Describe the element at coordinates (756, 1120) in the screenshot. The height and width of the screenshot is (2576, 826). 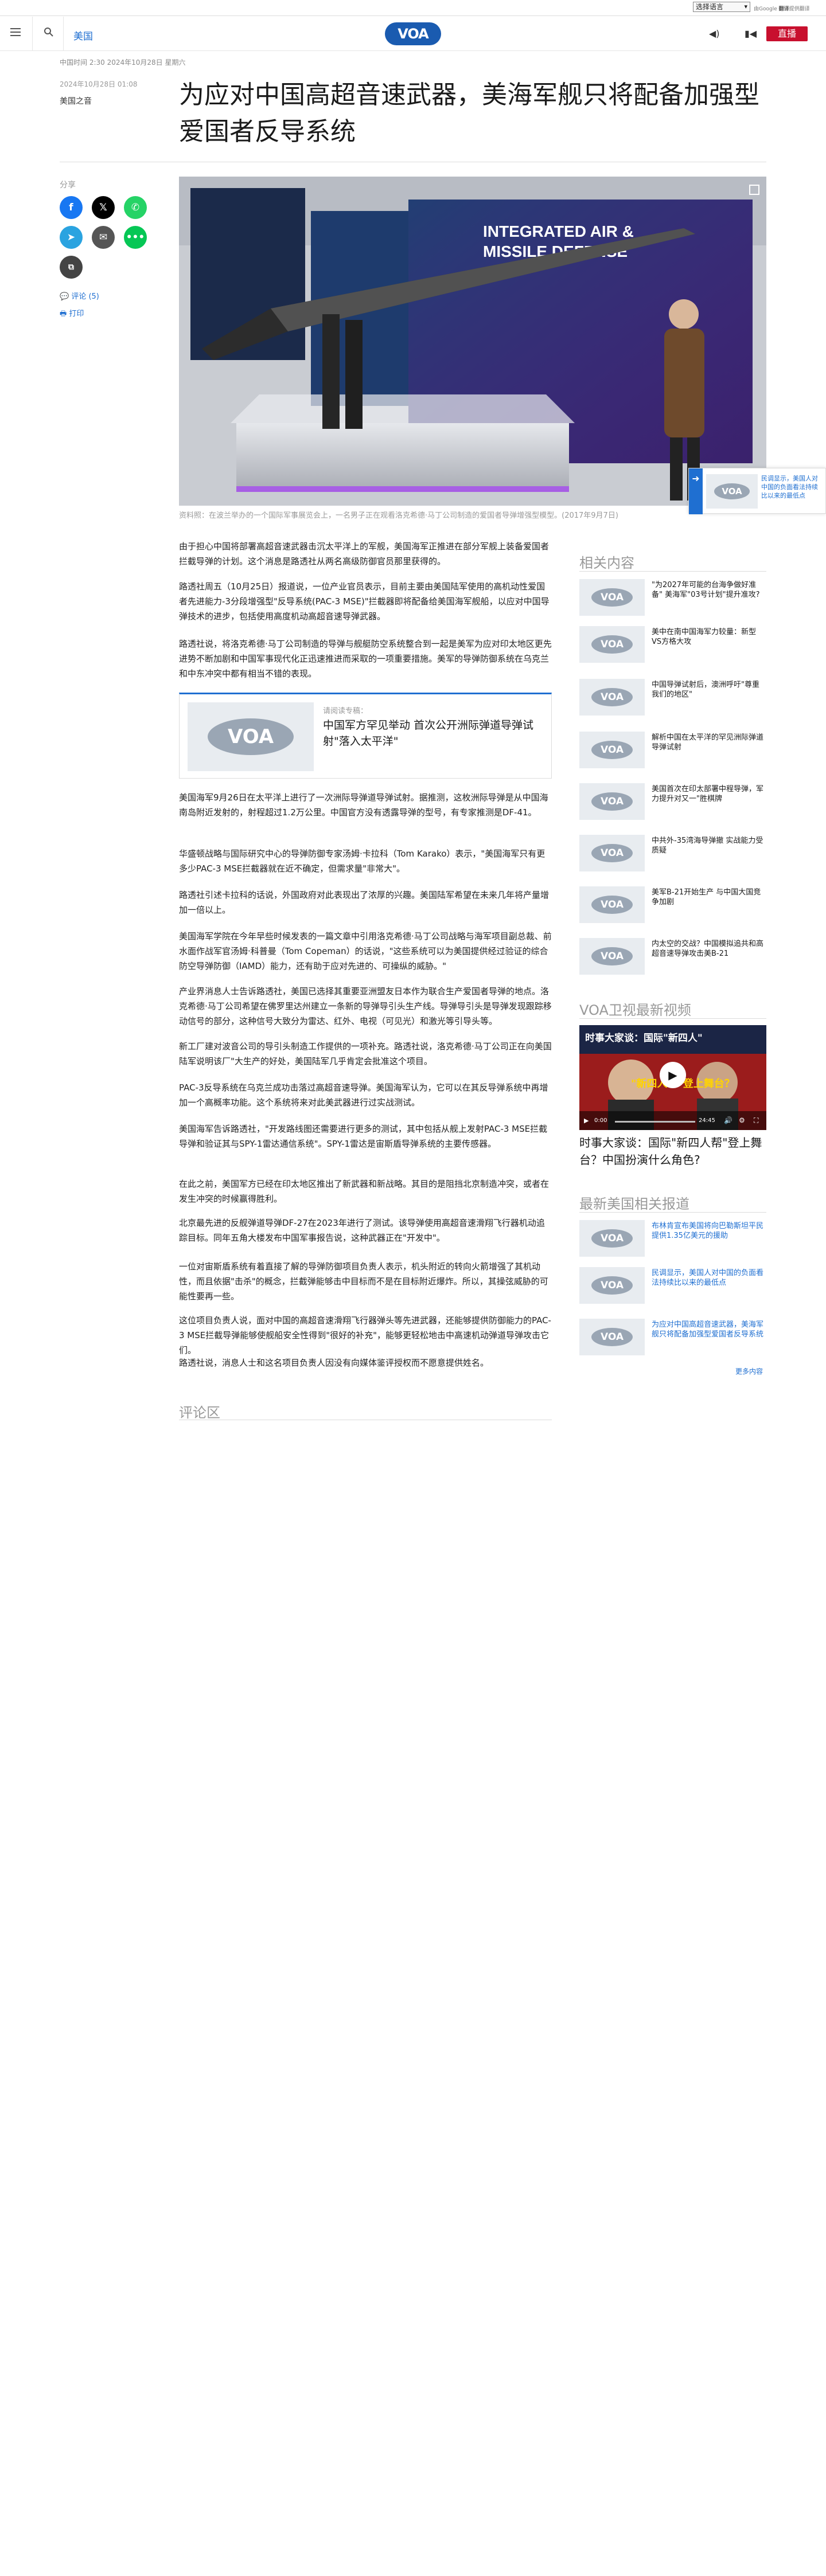
I see `fullscreen-icon: ⛶` at that location.